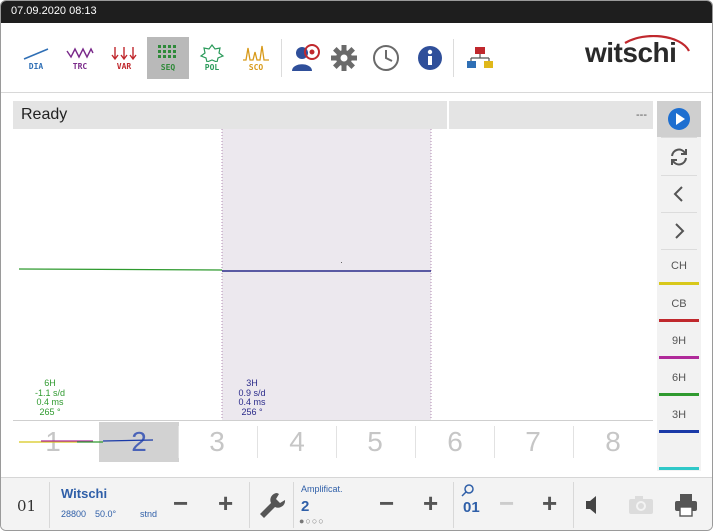 Image resolution: width=713 pixels, height=531 pixels. I want to click on channel-6h: 6H, so click(679, 378).